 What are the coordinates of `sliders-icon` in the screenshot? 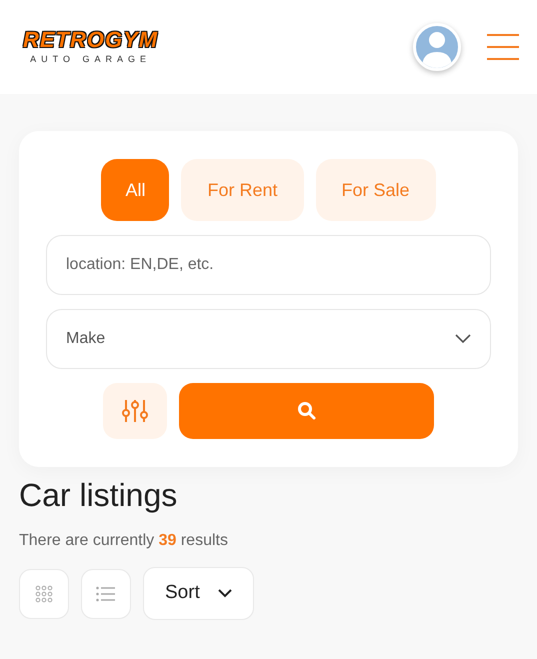 It's located at (135, 411).